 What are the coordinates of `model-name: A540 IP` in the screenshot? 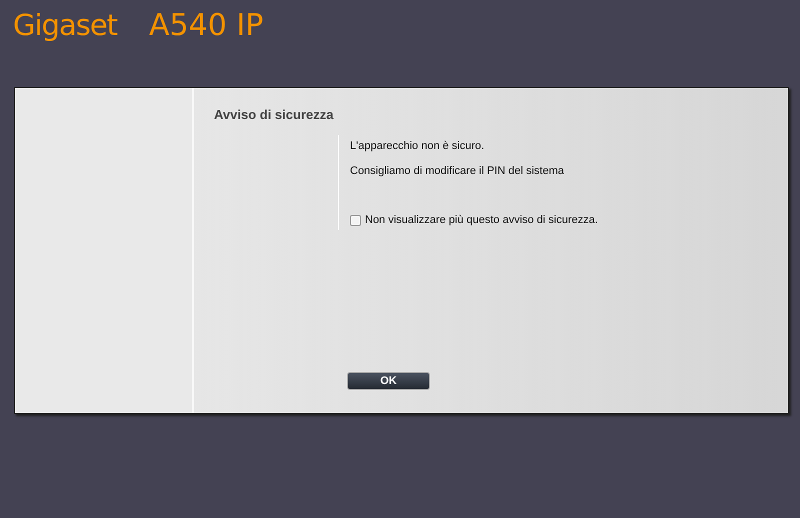 It's located at (206, 25).